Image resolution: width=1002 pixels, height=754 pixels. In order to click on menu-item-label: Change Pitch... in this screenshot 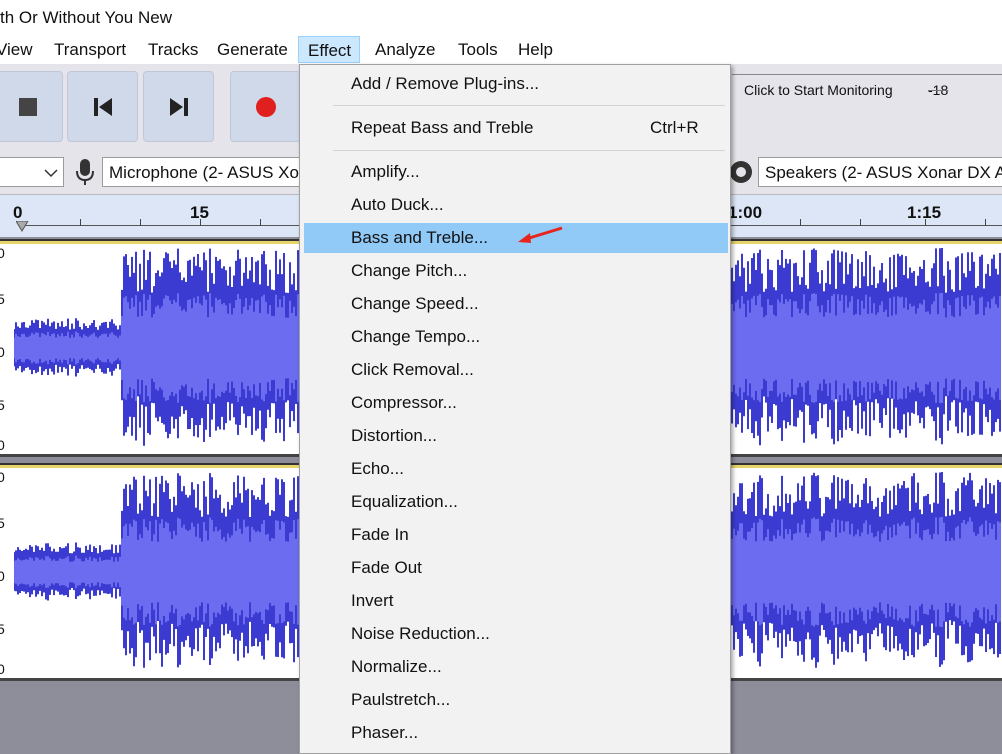, I will do `click(409, 270)`.